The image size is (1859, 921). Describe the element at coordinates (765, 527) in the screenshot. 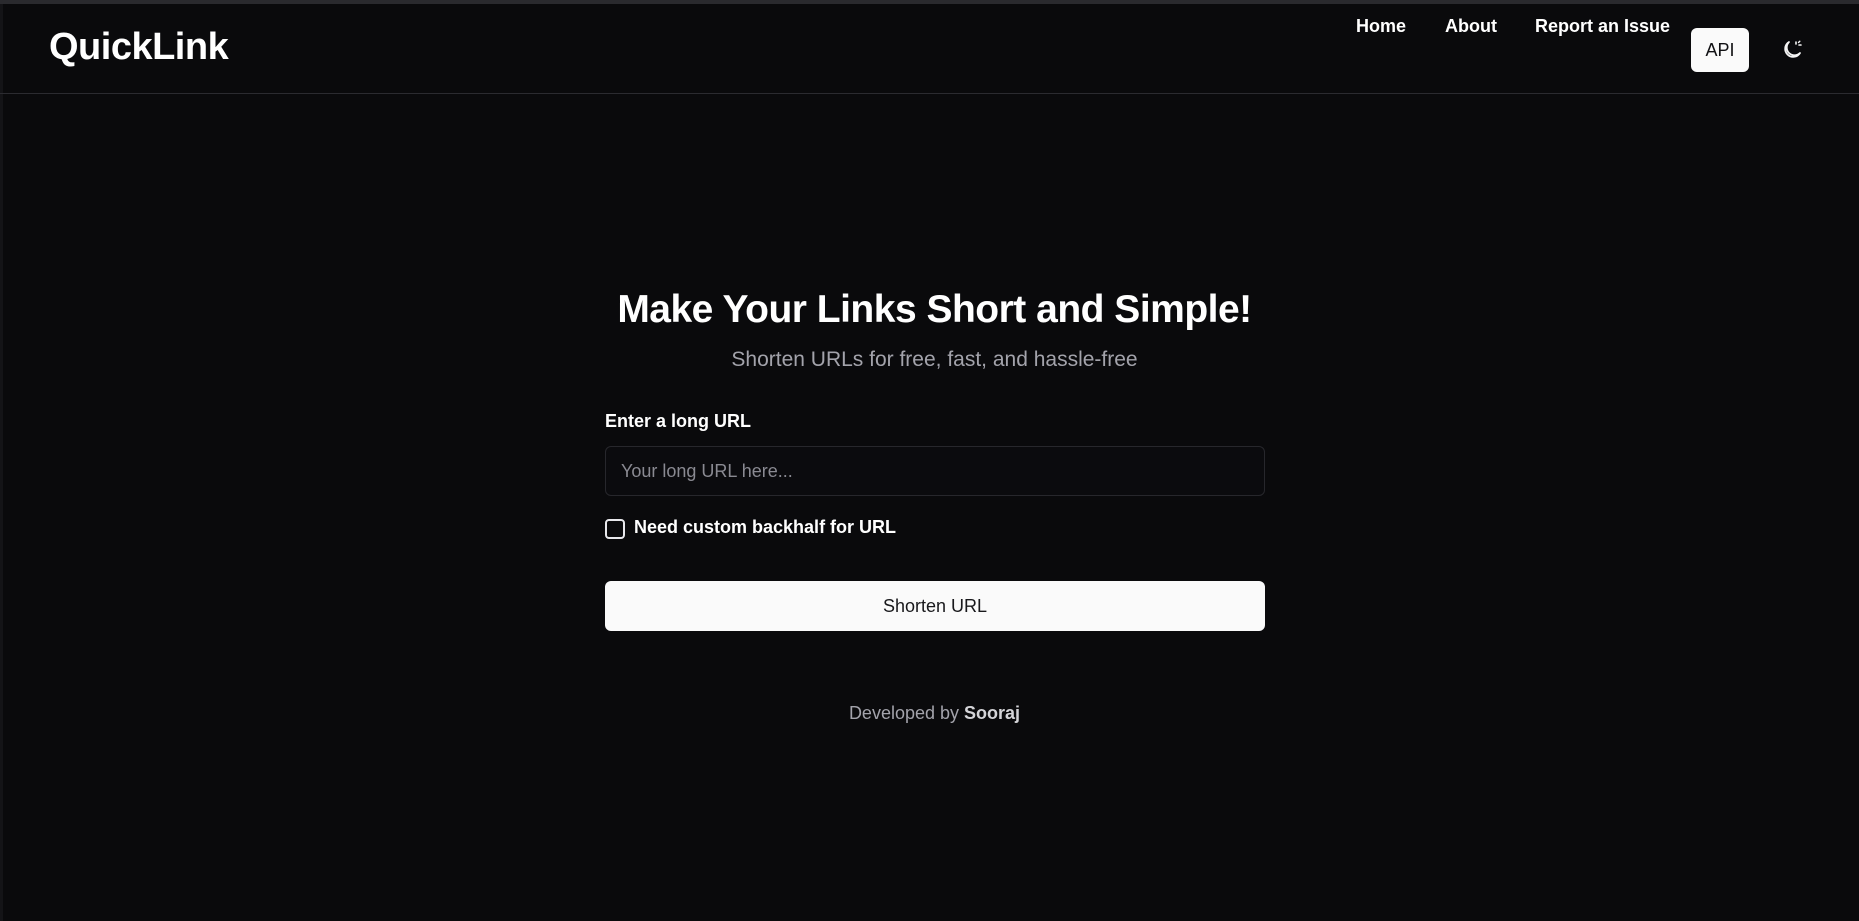

I see `custom-backhalf-label: Need custom backhalf for URL` at that location.